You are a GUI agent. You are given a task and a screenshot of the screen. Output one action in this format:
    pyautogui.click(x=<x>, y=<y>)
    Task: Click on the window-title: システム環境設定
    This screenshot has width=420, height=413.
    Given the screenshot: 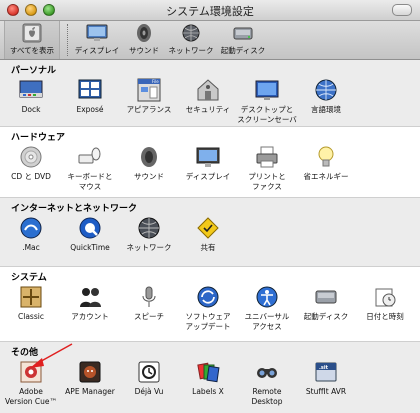 What is the action you would take?
    pyautogui.click(x=210, y=11)
    